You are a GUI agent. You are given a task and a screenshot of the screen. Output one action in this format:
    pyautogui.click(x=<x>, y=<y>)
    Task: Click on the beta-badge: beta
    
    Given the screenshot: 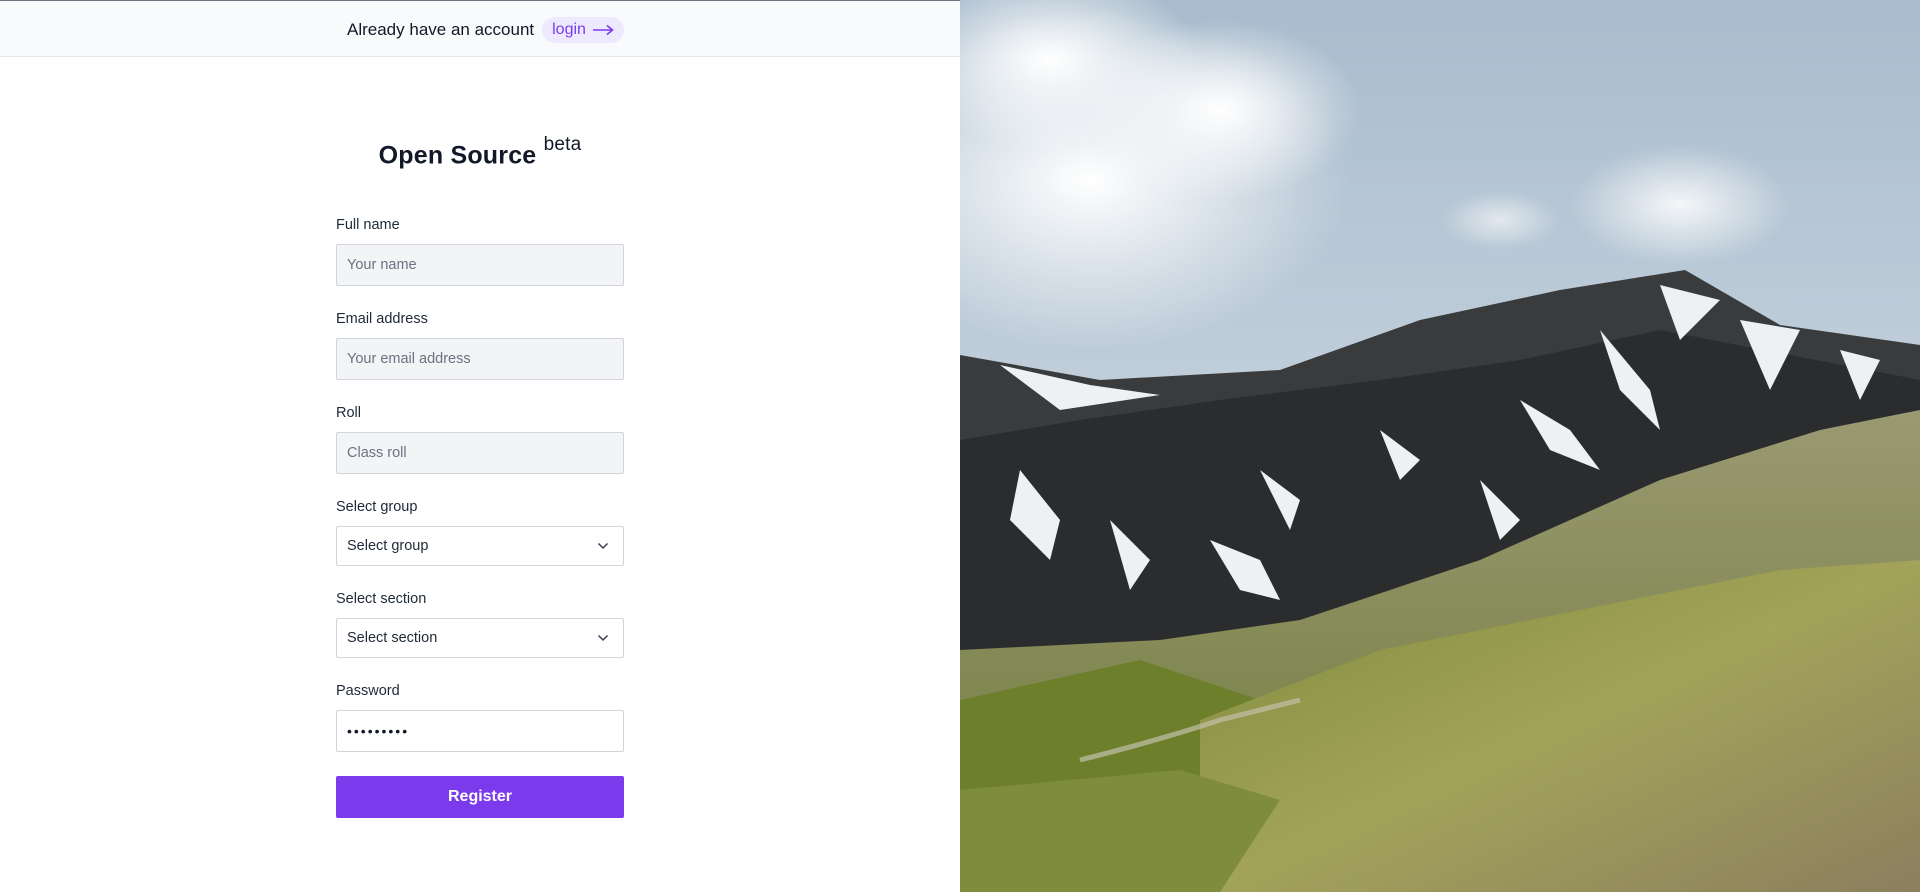 What is the action you would take?
    pyautogui.click(x=562, y=144)
    